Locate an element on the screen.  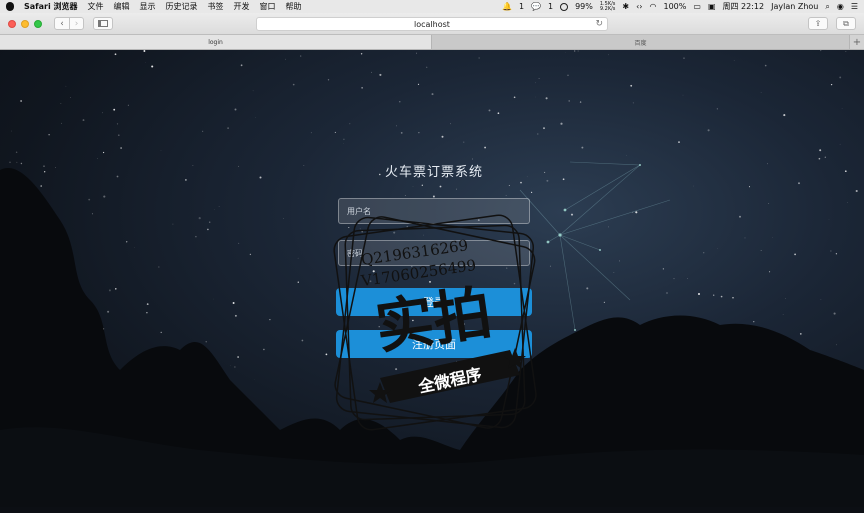
watermark-big-text: 实拍 is located at coordinates (433, 319).